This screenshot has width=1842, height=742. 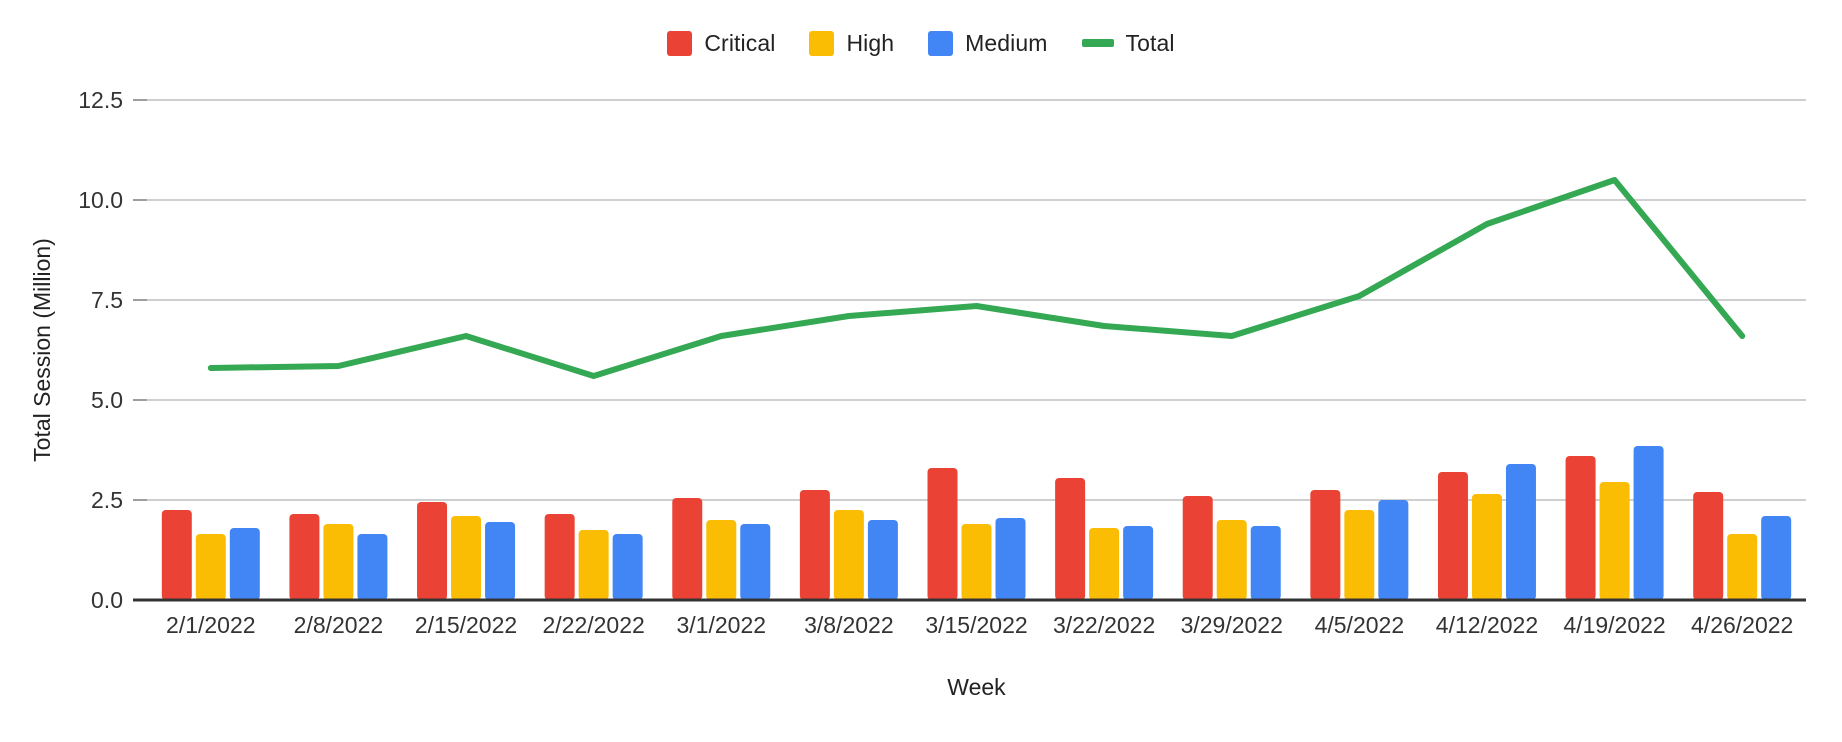 I want to click on bar-critical-4/5/2022, so click(x=1325, y=545).